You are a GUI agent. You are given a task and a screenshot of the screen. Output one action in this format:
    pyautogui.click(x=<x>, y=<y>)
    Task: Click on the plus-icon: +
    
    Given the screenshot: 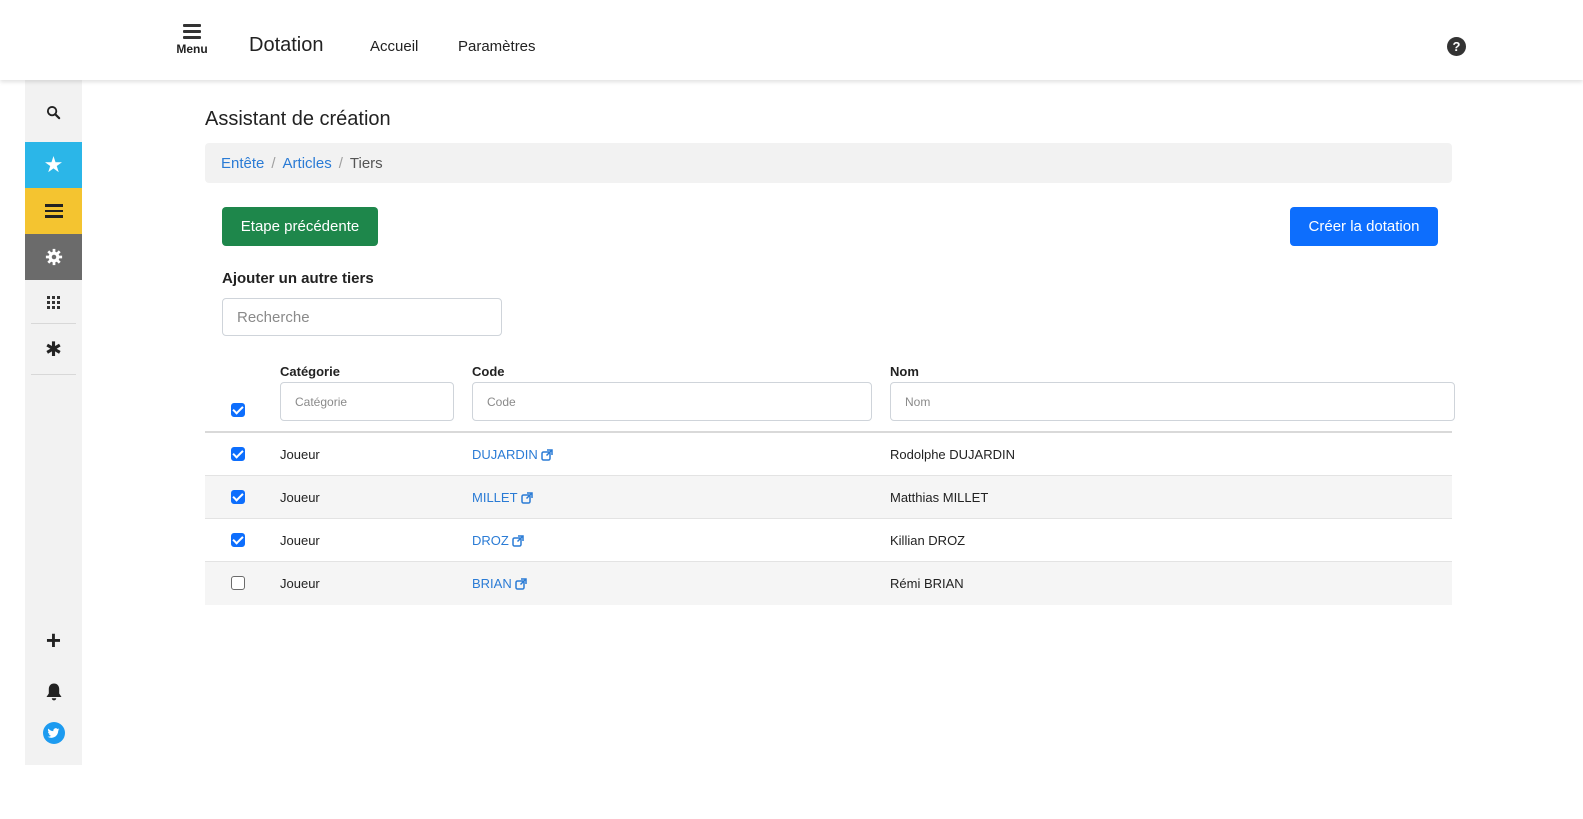 What is the action you would take?
    pyautogui.click(x=53, y=639)
    